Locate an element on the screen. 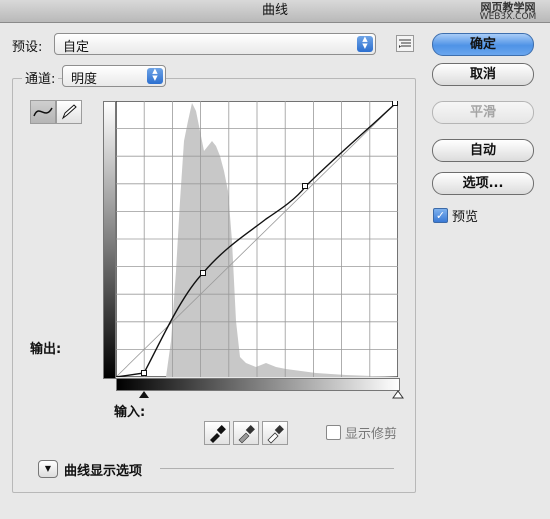 The height and width of the screenshot is (519, 550). channel-select: 明度 ▲ ▼ is located at coordinates (114, 76).